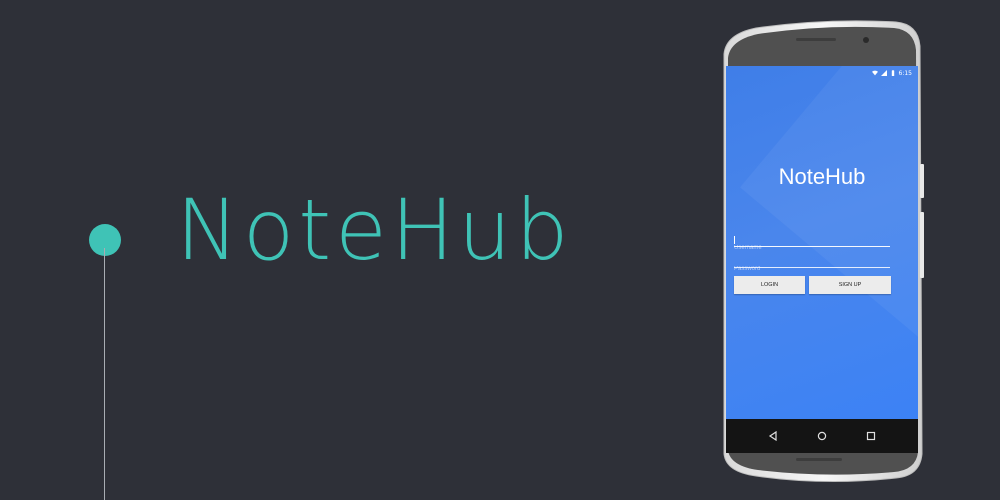 The image size is (1000, 500). What do you see at coordinates (922, 181) in the screenshot?
I see `volume-button` at bounding box center [922, 181].